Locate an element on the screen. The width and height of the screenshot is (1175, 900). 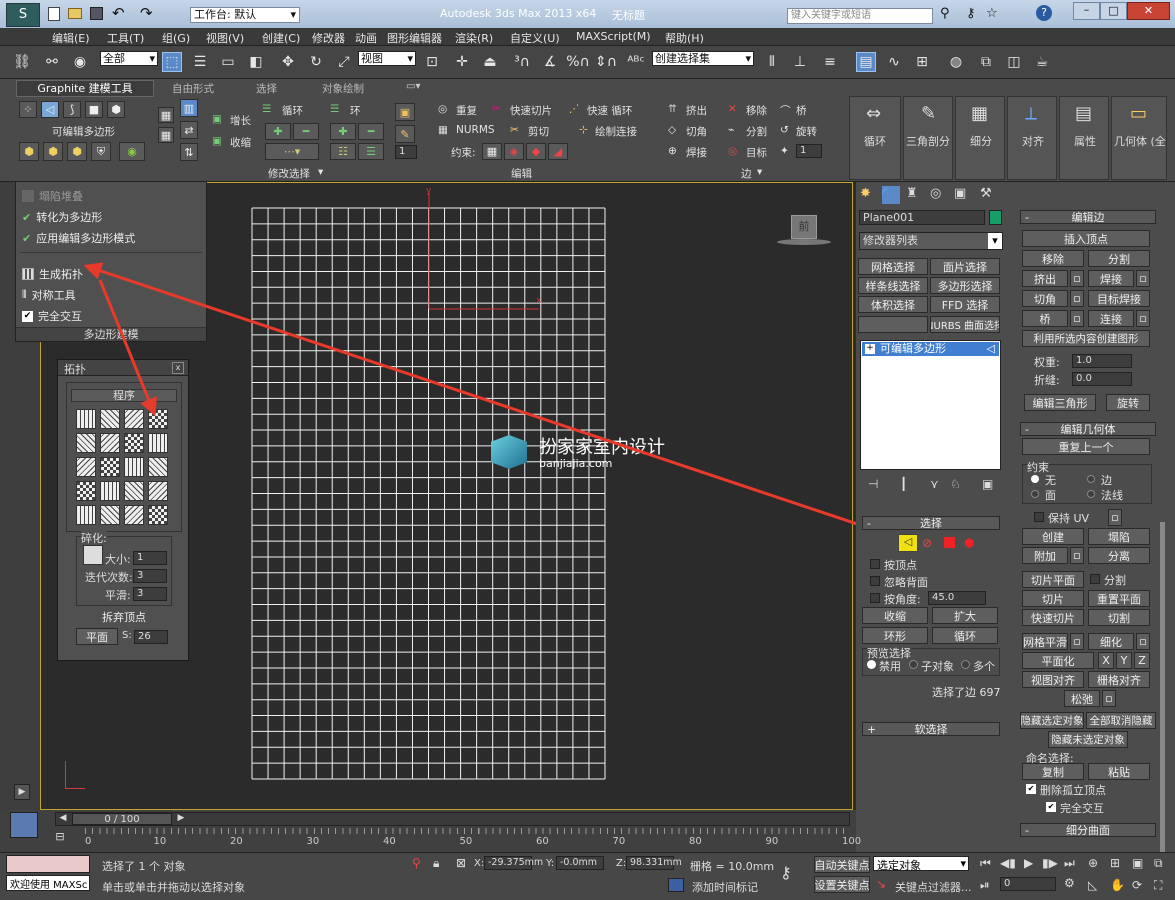
prev-key-icon: ◀▮ is located at coordinates (1008, 863).